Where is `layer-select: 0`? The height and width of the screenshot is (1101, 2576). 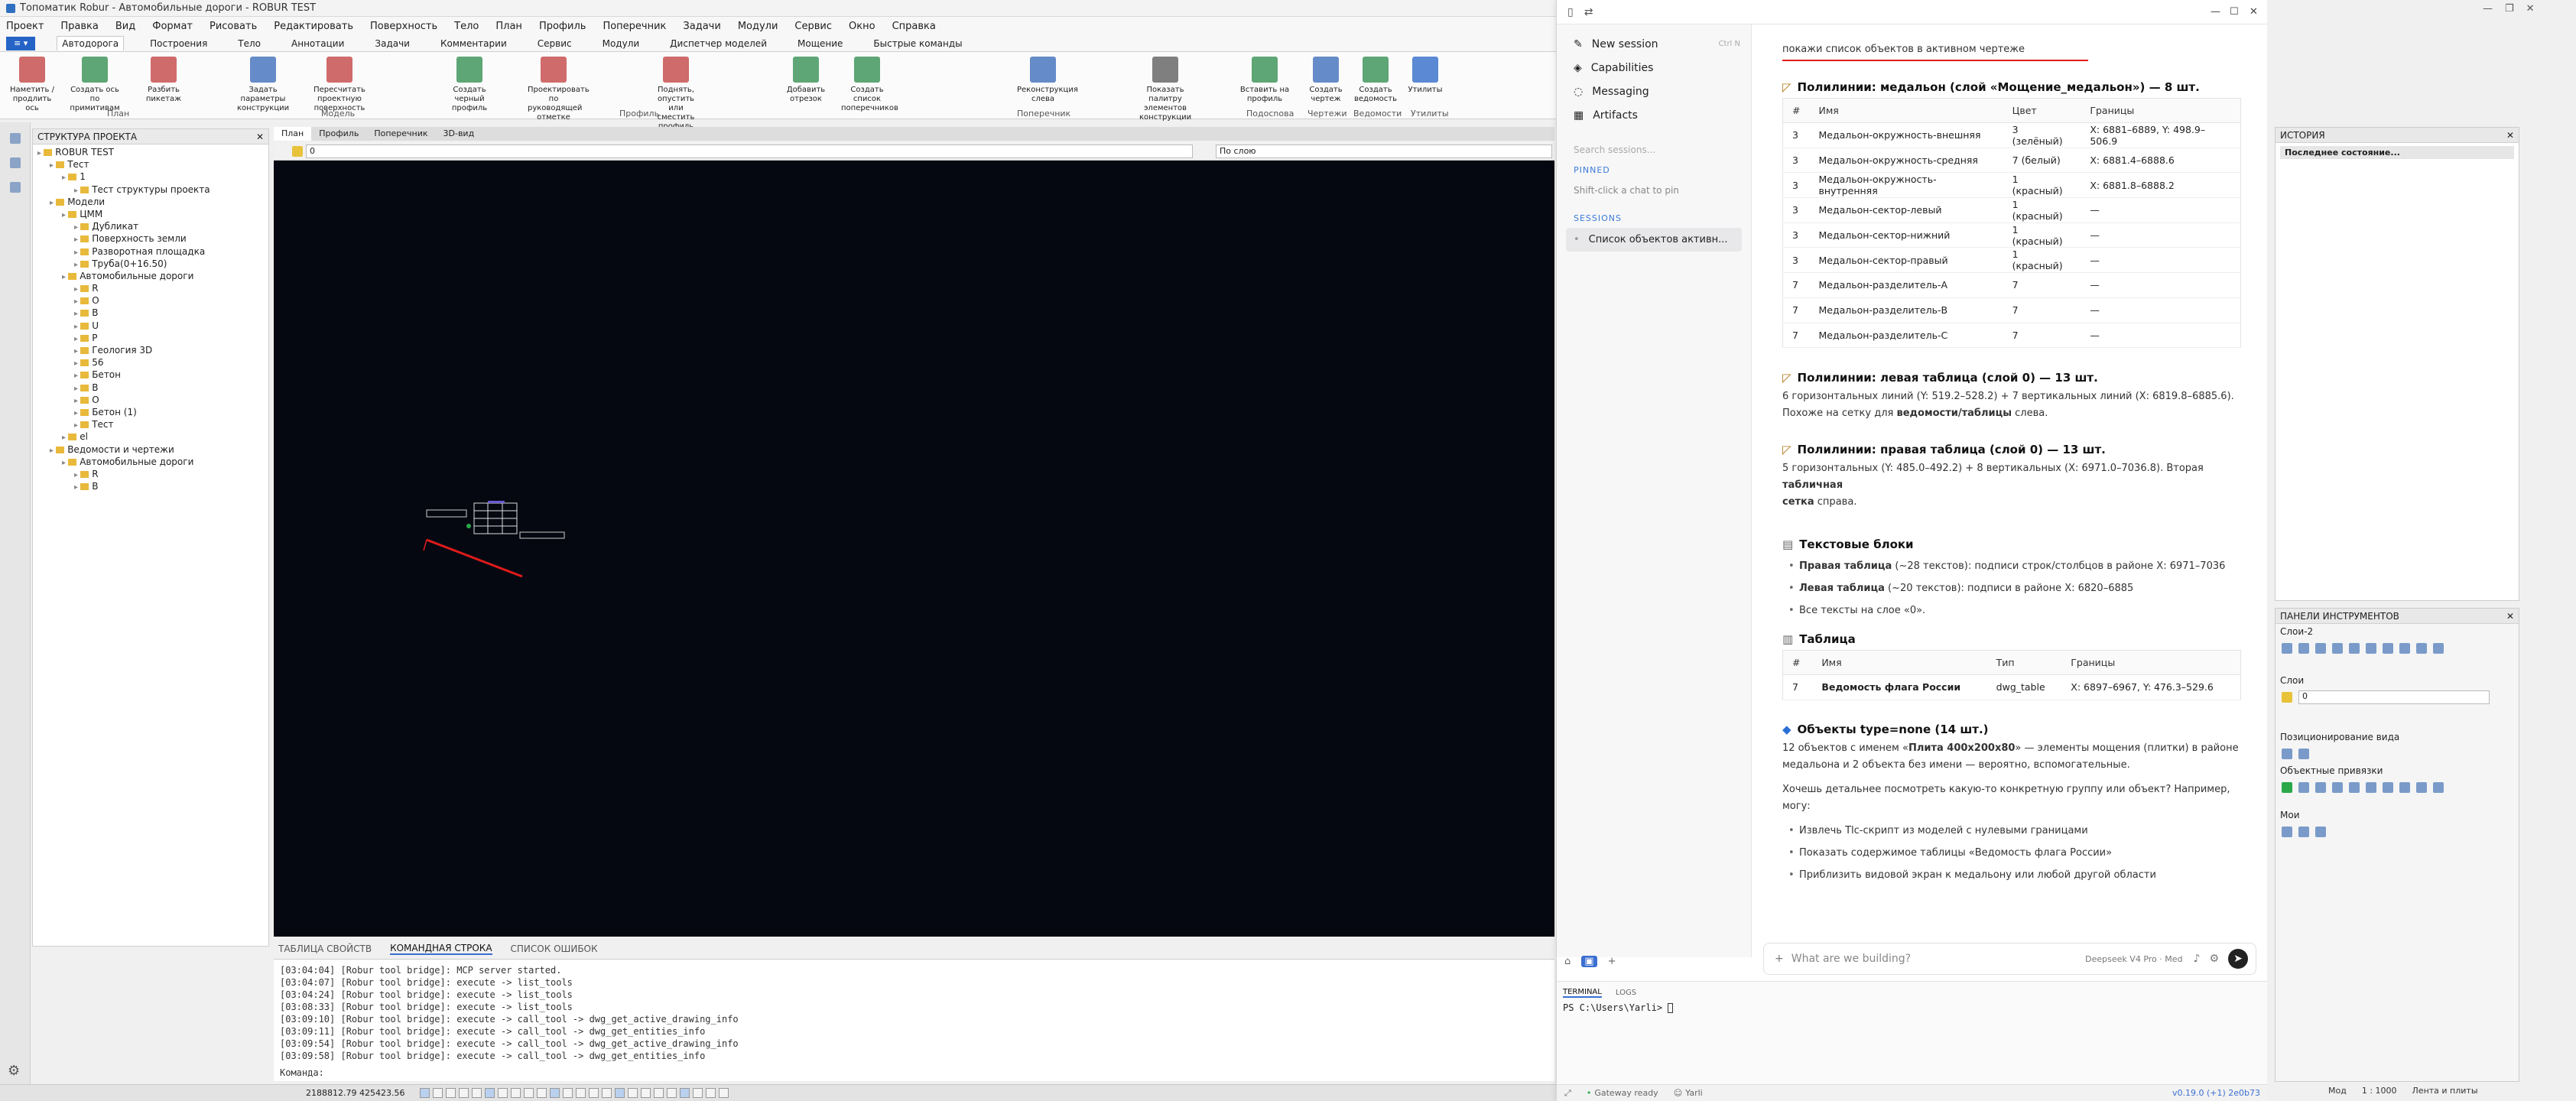 layer-select: 0 is located at coordinates (2394, 697).